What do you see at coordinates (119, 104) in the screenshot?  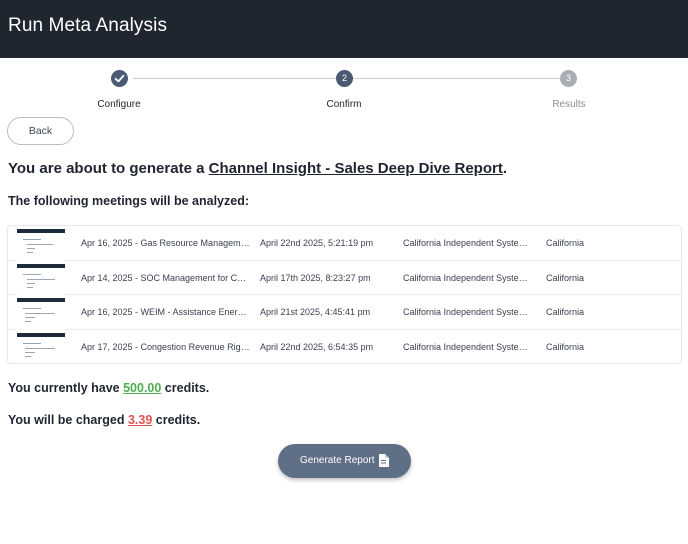 I see `step-configure-label: Configure` at bounding box center [119, 104].